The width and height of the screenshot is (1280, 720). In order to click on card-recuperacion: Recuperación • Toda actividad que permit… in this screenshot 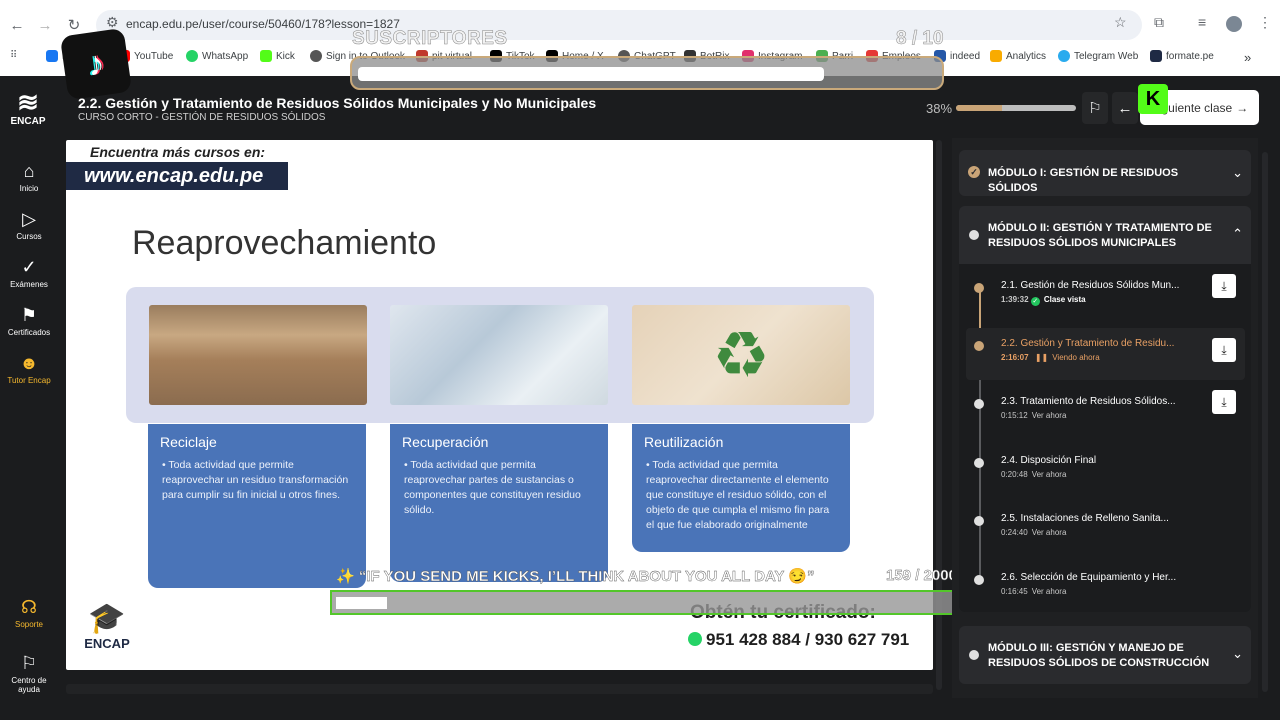, I will do `click(499, 503)`.